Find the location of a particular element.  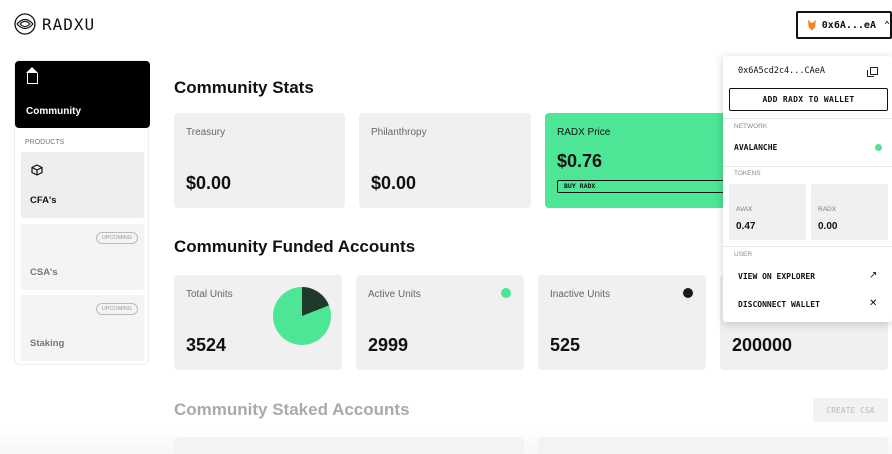

card-value: 200000 is located at coordinates (762, 345).